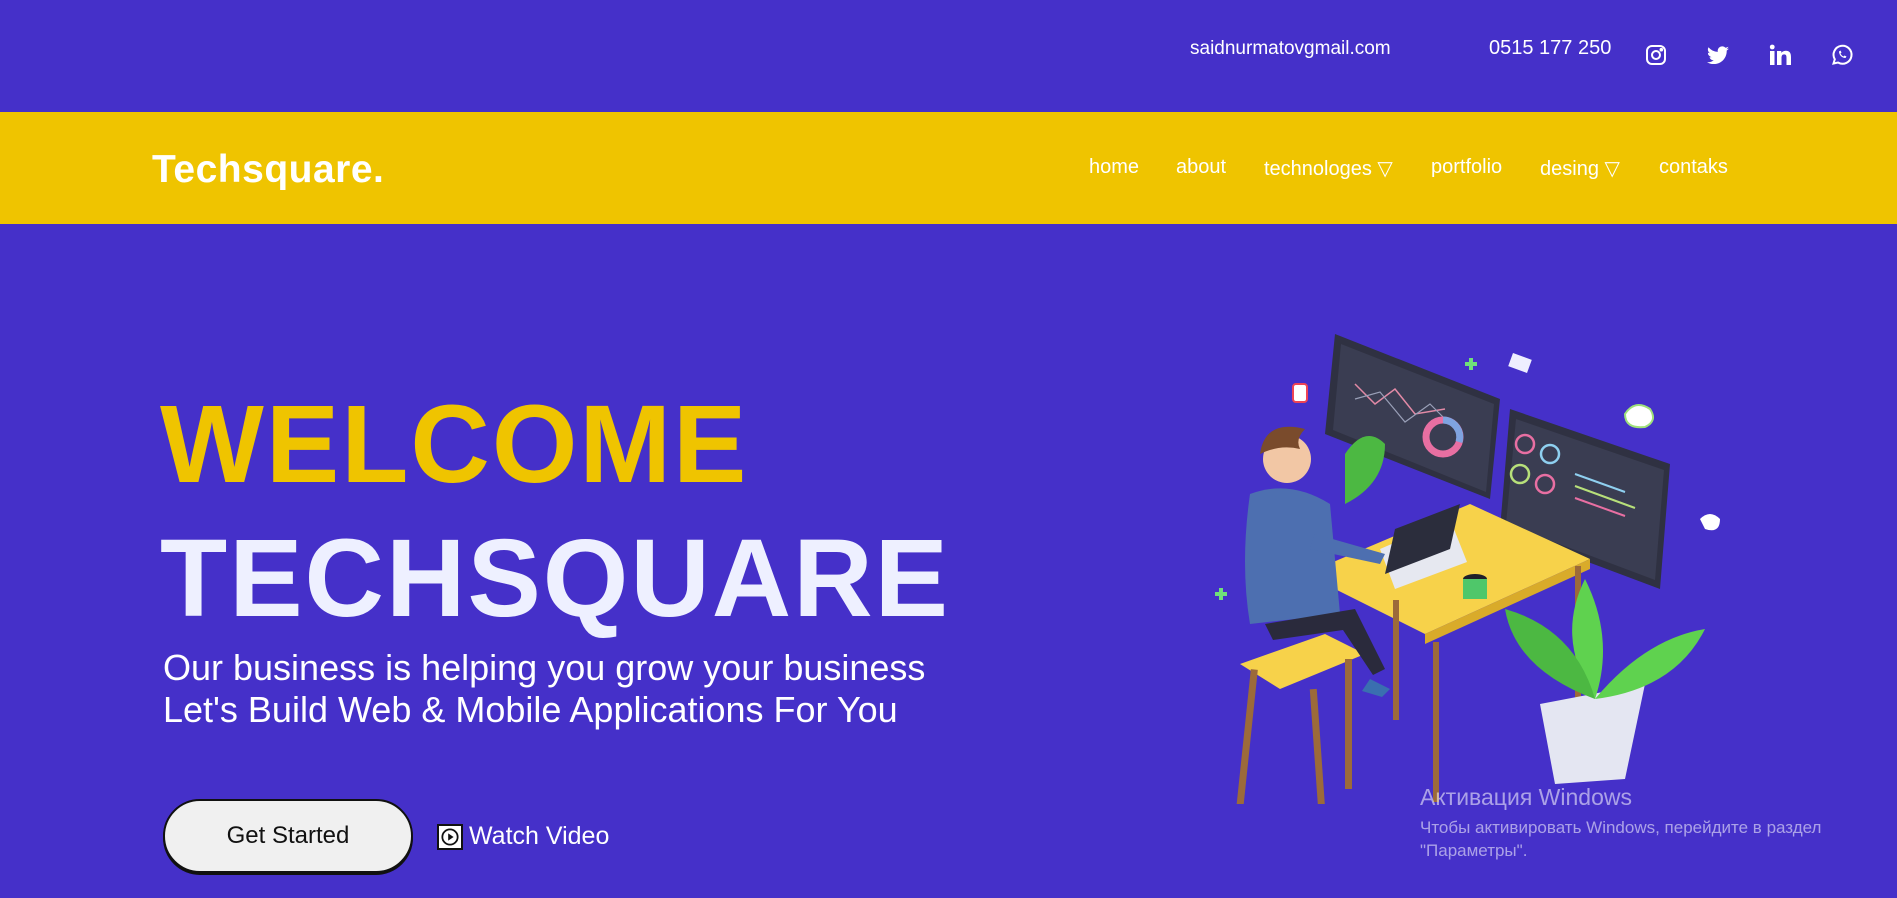 This screenshot has height=898, width=1897. I want to click on watermark-title: Активация Windows, so click(1526, 797).